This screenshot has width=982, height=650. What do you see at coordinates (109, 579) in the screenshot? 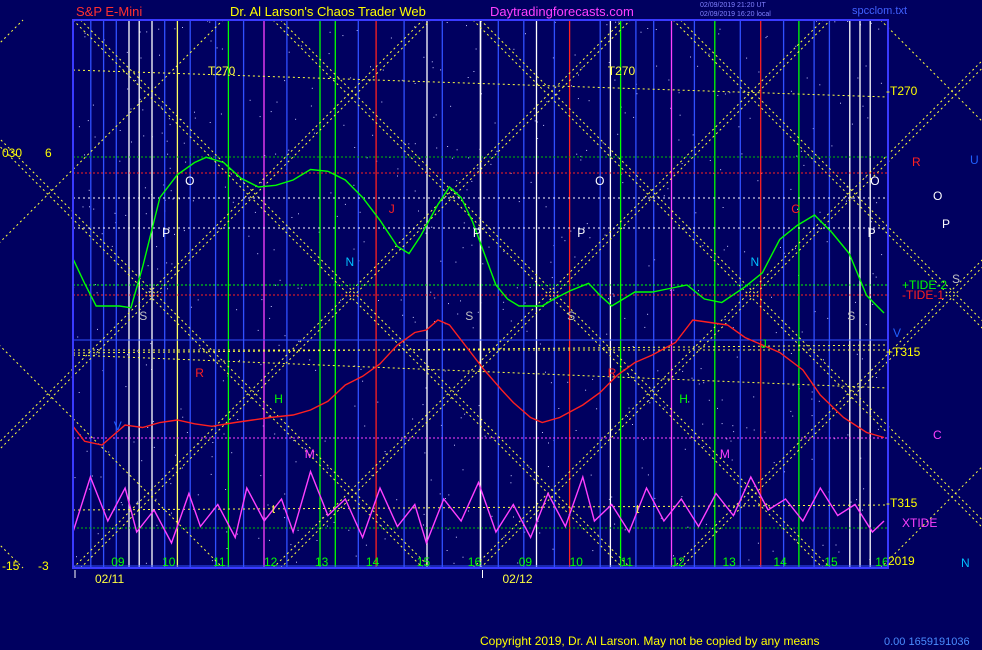
I see `day-label: 02/11` at bounding box center [109, 579].